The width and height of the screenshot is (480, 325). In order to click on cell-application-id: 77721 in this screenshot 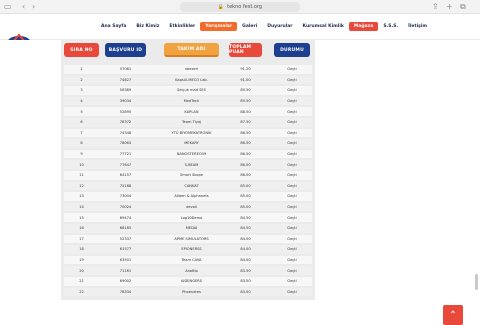, I will do `click(125, 154)`.